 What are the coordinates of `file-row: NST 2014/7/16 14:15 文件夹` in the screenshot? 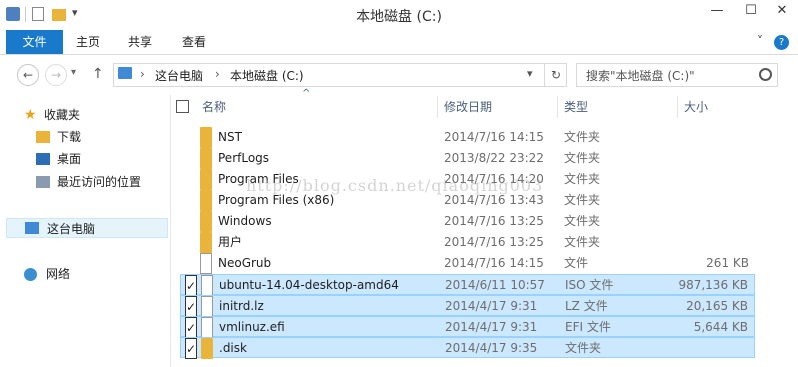 It's located at (467, 137).